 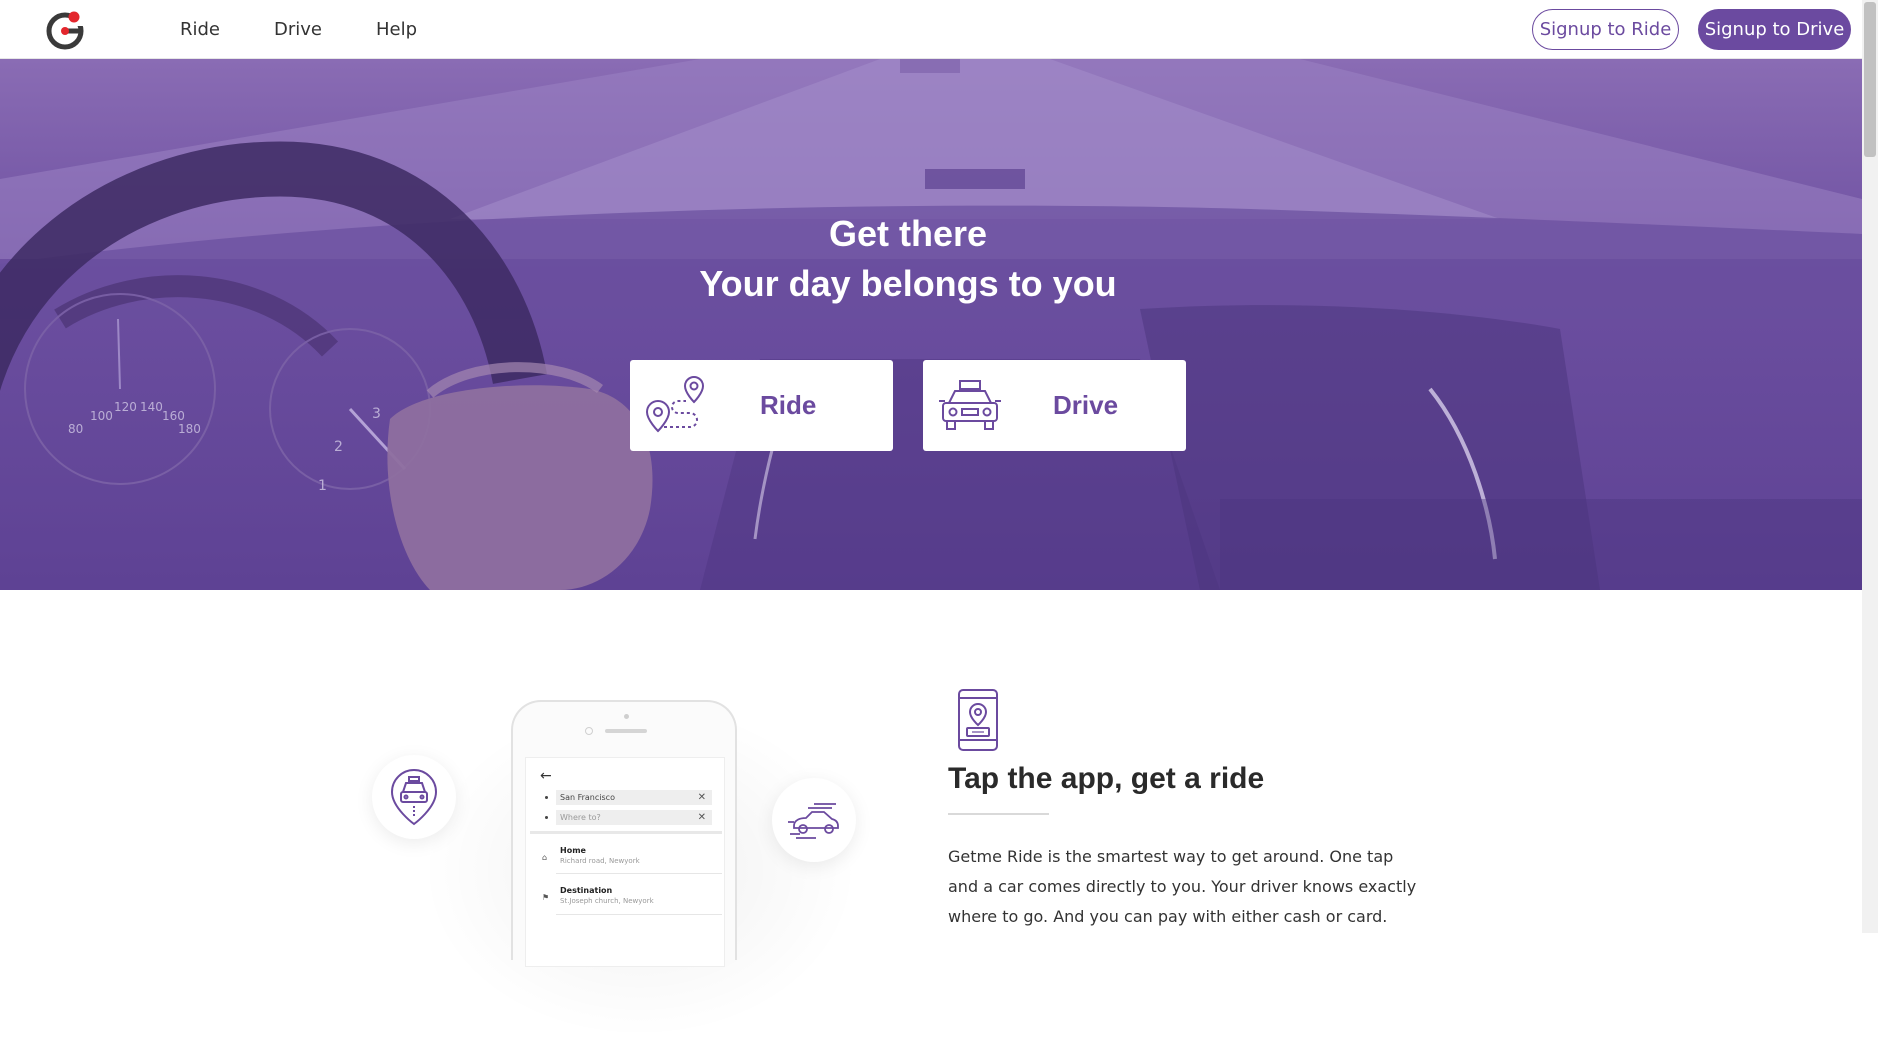 I want to click on hero-heading-line2: Your day belongs to you, so click(x=908, y=283).